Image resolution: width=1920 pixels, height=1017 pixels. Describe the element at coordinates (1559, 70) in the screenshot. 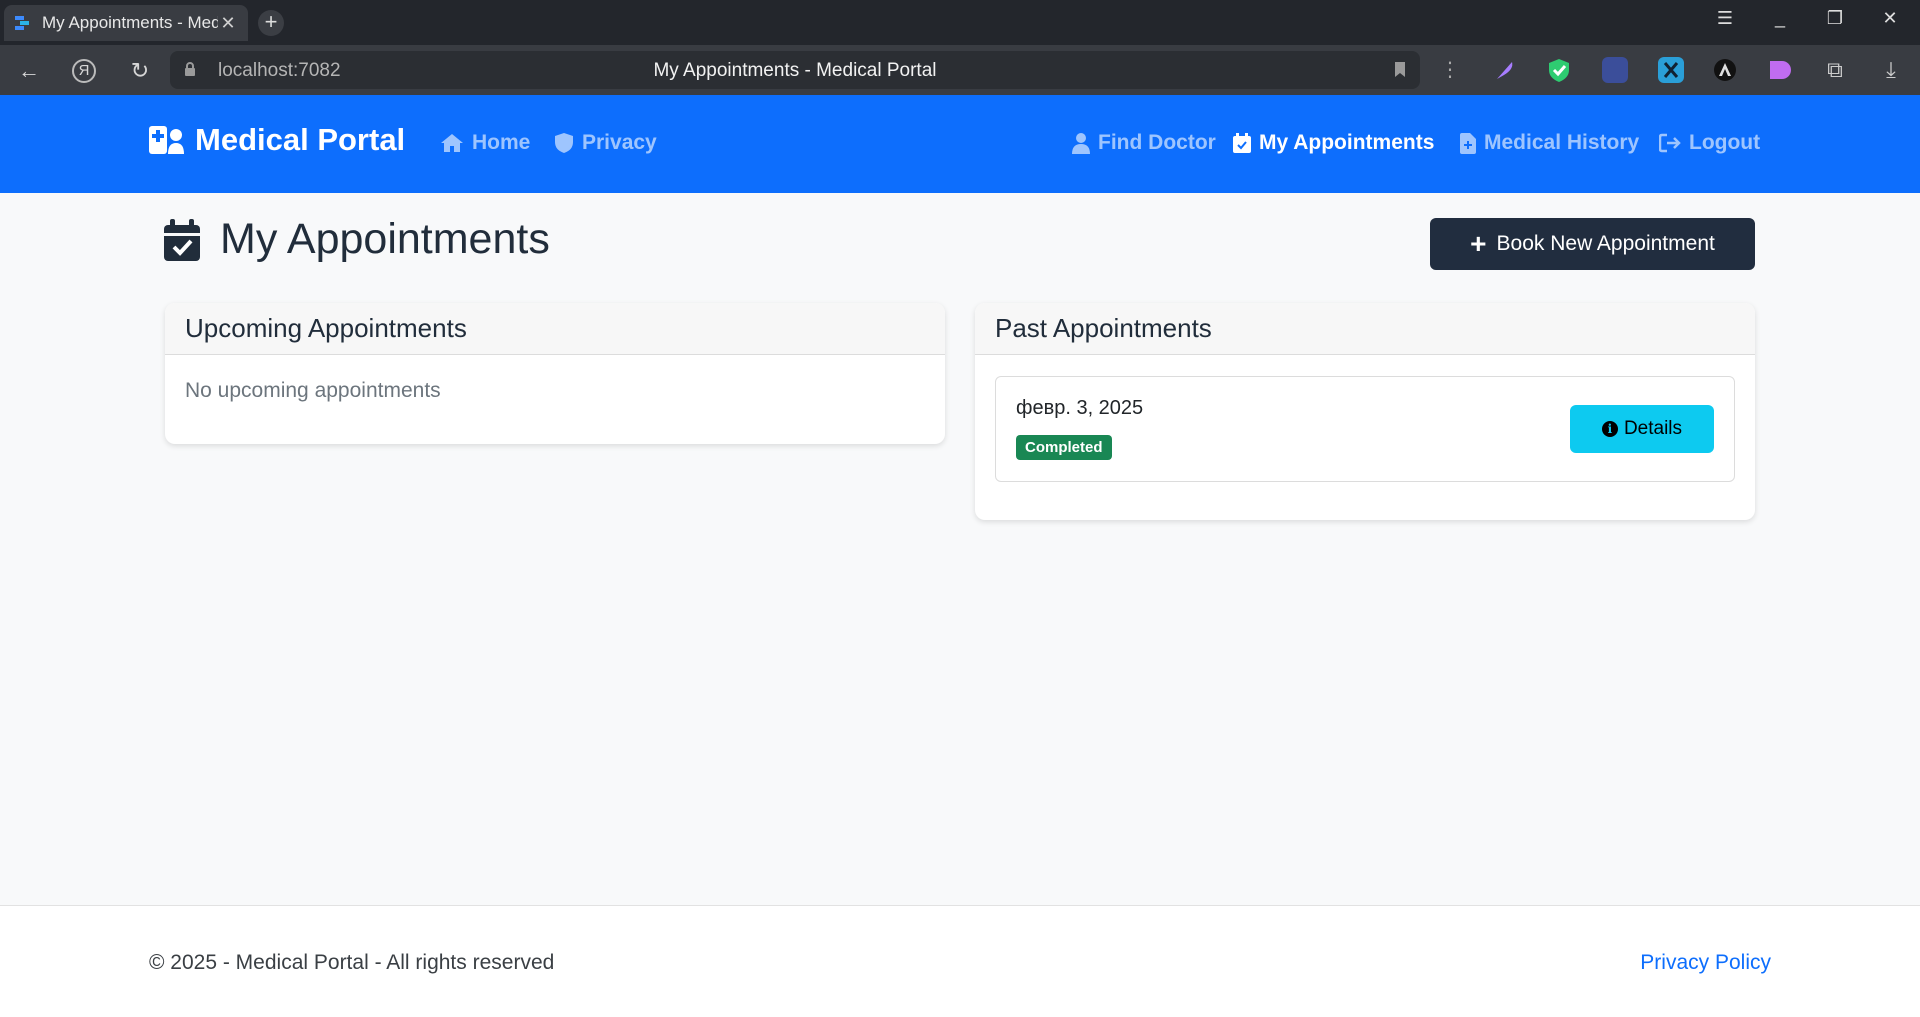

I see `adblock-shield-icon` at that location.